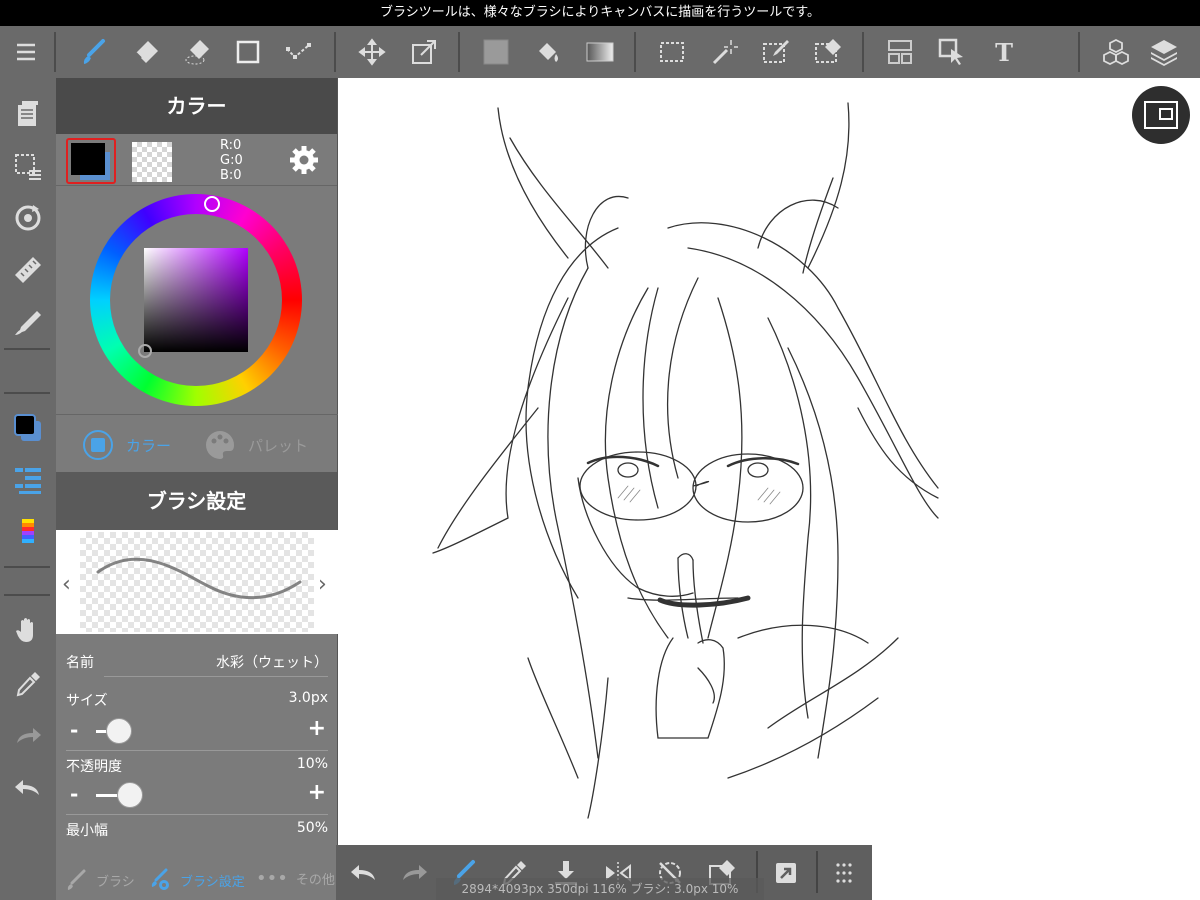 This screenshot has width=1200, height=900. Describe the element at coordinates (600, 889) in the screenshot. I see `canvas-info: 2894*4093px 350dpi 116% ブラシ: 3.0px 10%` at that location.